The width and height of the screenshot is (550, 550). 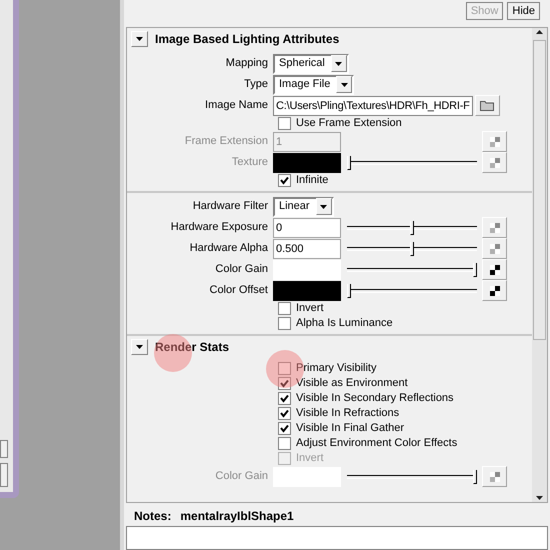 What do you see at coordinates (348, 414) in the screenshot?
I see `checkbox-label: Visible In Refractions` at bounding box center [348, 414].